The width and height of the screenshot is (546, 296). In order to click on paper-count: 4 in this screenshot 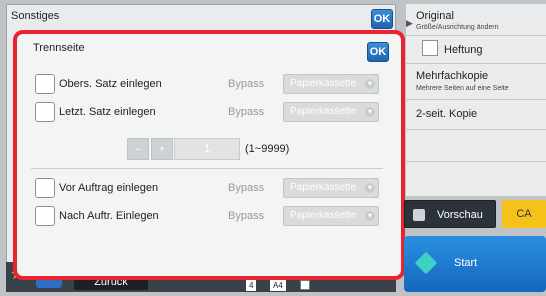, I will do `click(251, 285)`.